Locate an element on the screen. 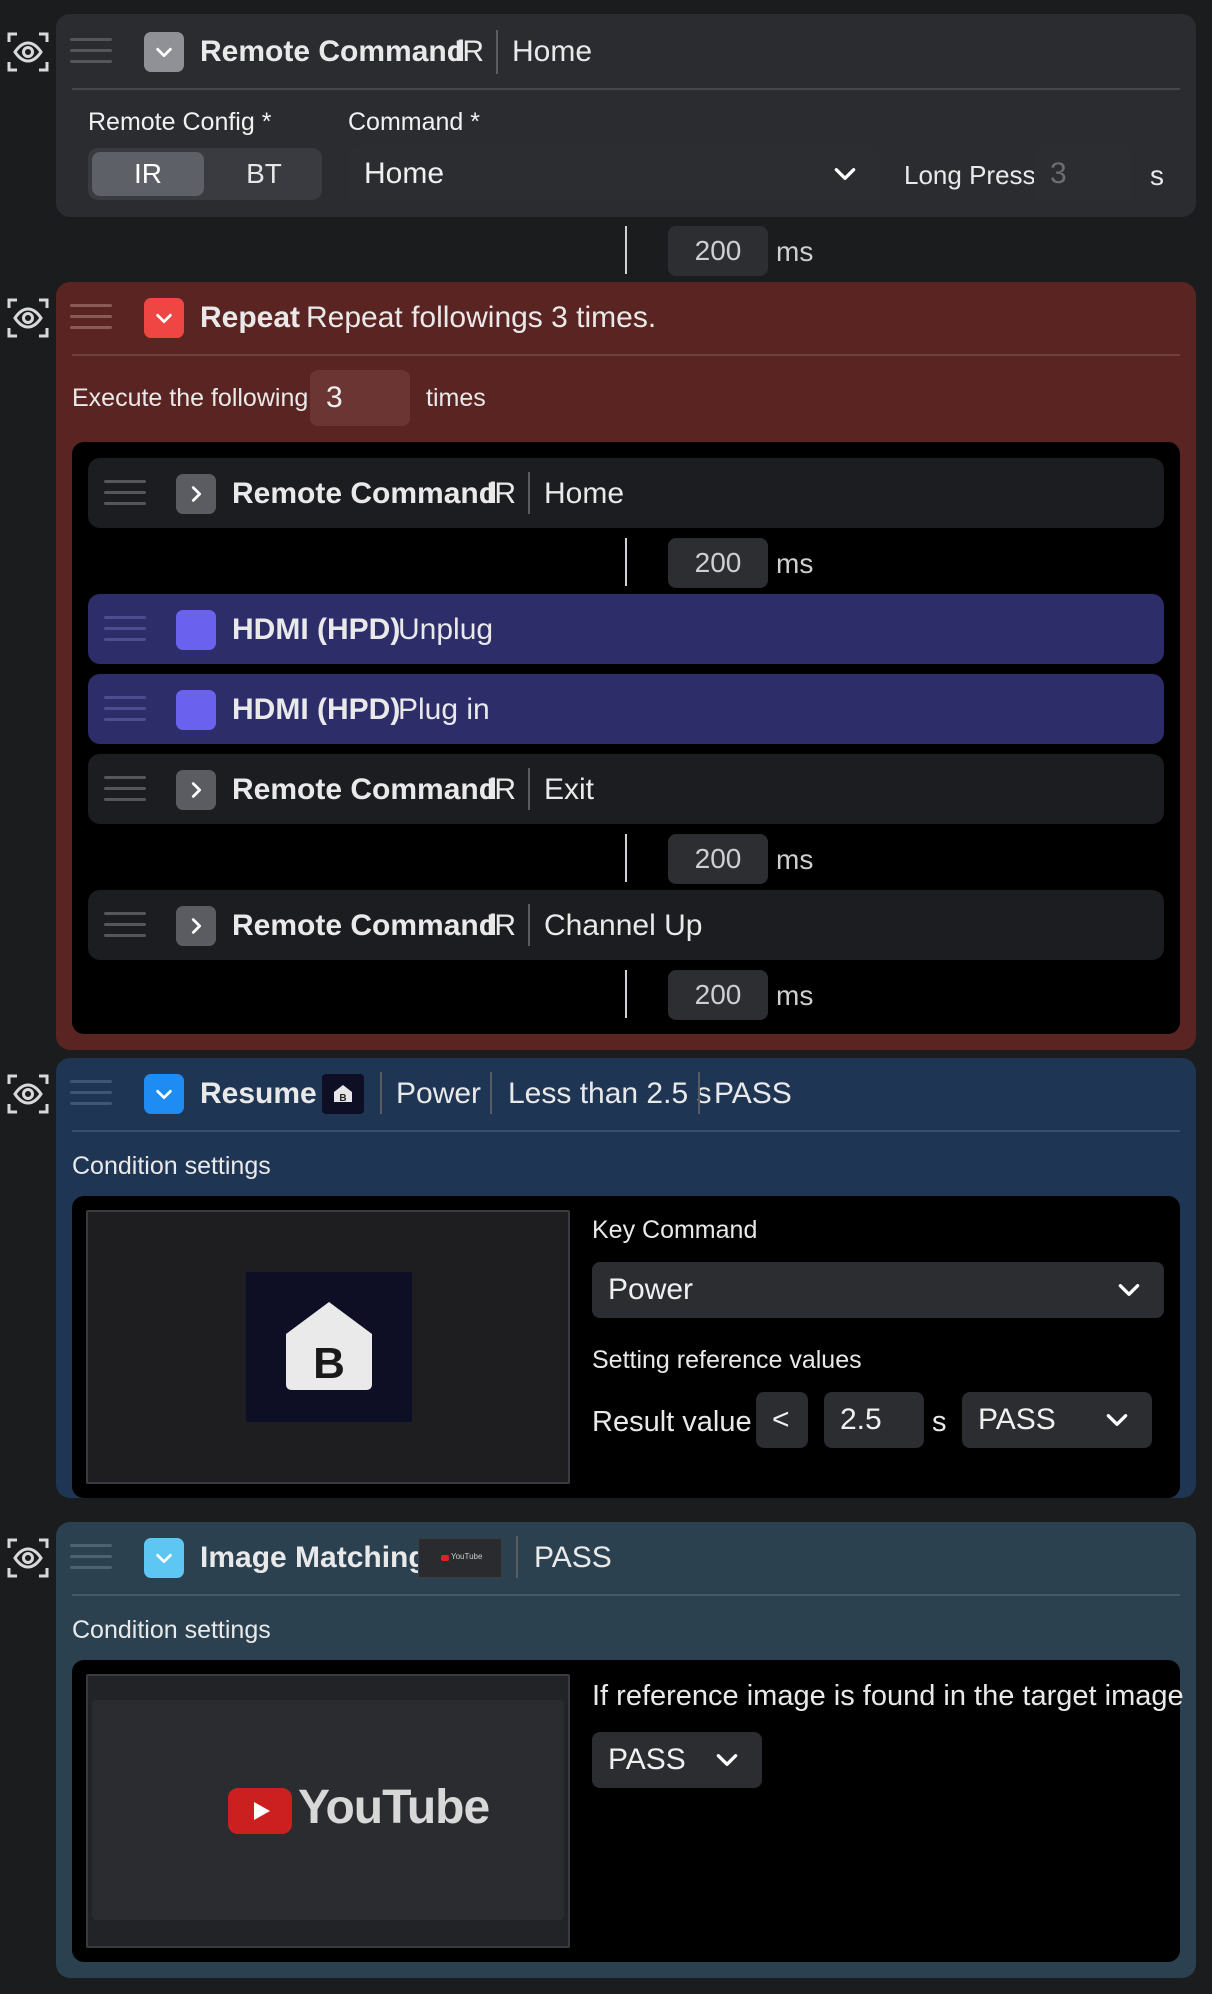 Image resolution: width=1212 pixels, height=1994 pixels. segment-bt: BT is located at coordinates (264, 174).